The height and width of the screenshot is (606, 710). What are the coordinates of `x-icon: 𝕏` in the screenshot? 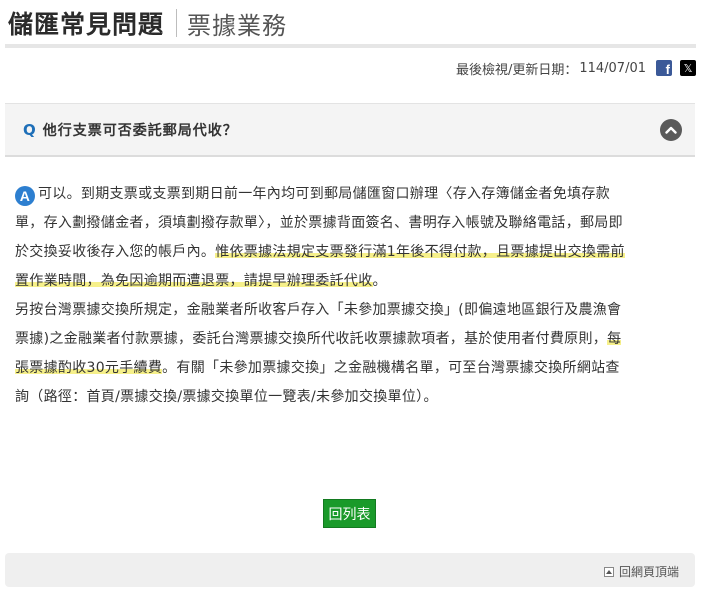 It's located at (688, 68).